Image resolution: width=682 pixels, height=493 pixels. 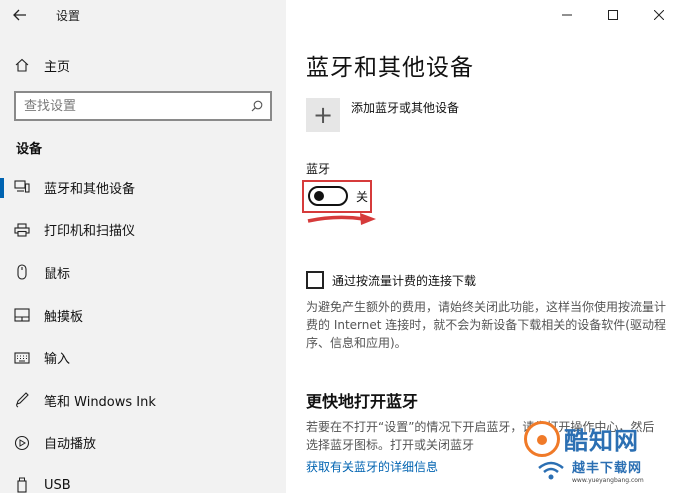 What do you see at coordinates (57, 485) in the screenshot?
I see `sidebar-item-label: USB` at bounding box center [57, 485].